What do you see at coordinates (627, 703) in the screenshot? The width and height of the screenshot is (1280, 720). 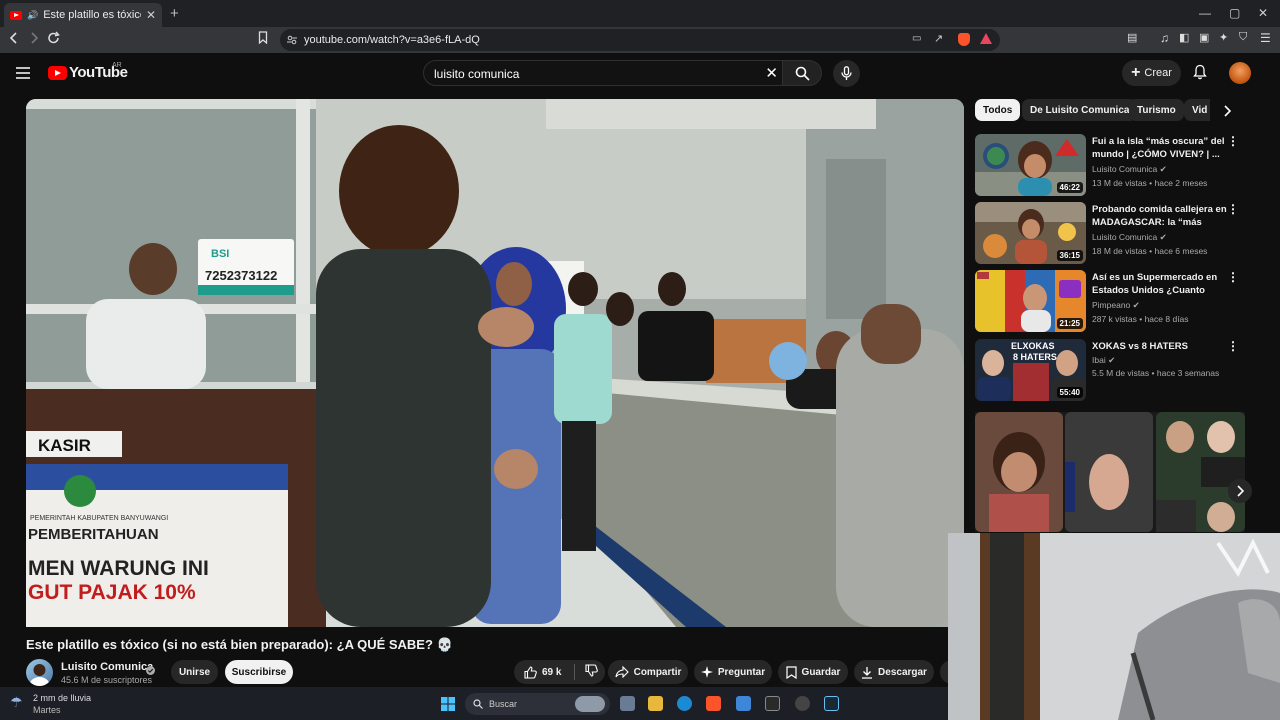 I see `task-view-icon` at bounding box center [627, 703].